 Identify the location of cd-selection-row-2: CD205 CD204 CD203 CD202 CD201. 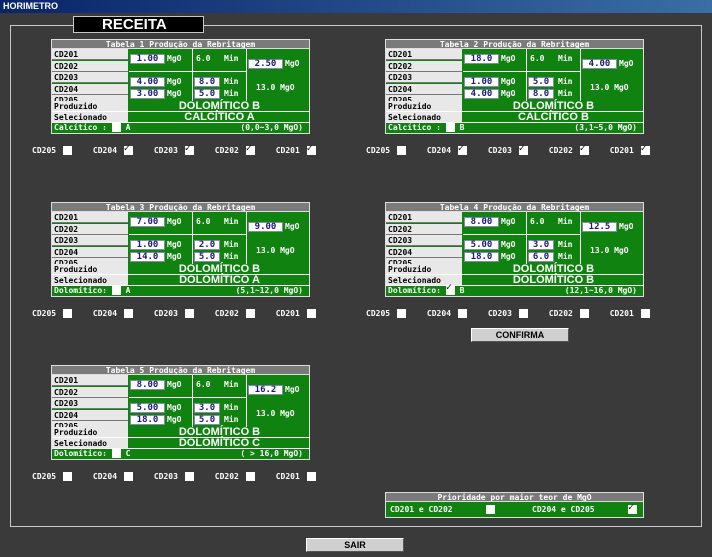
(518, 149).